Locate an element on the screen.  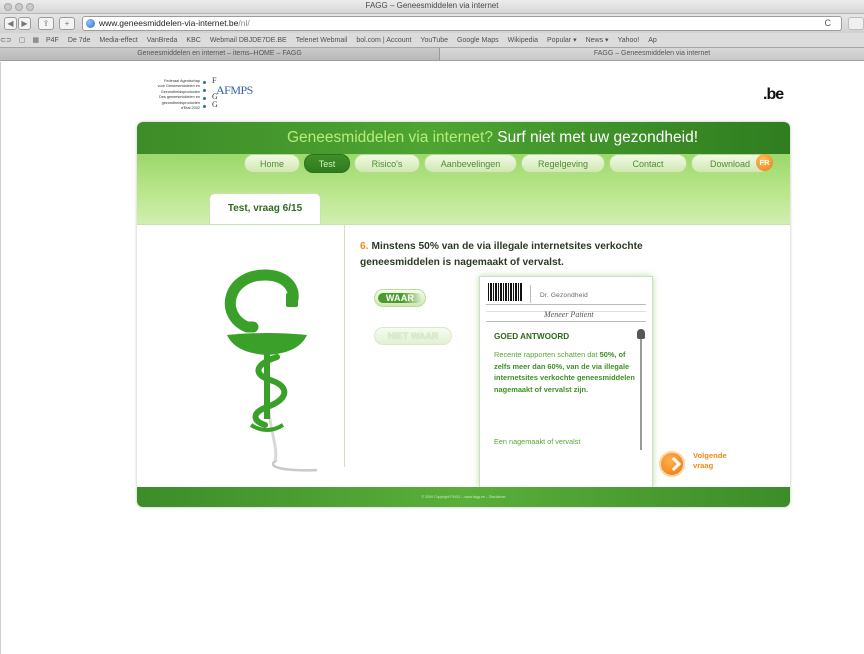
bookmark-item: Webmail DBJDE7DE.BE is located at coordinates (248, 40).